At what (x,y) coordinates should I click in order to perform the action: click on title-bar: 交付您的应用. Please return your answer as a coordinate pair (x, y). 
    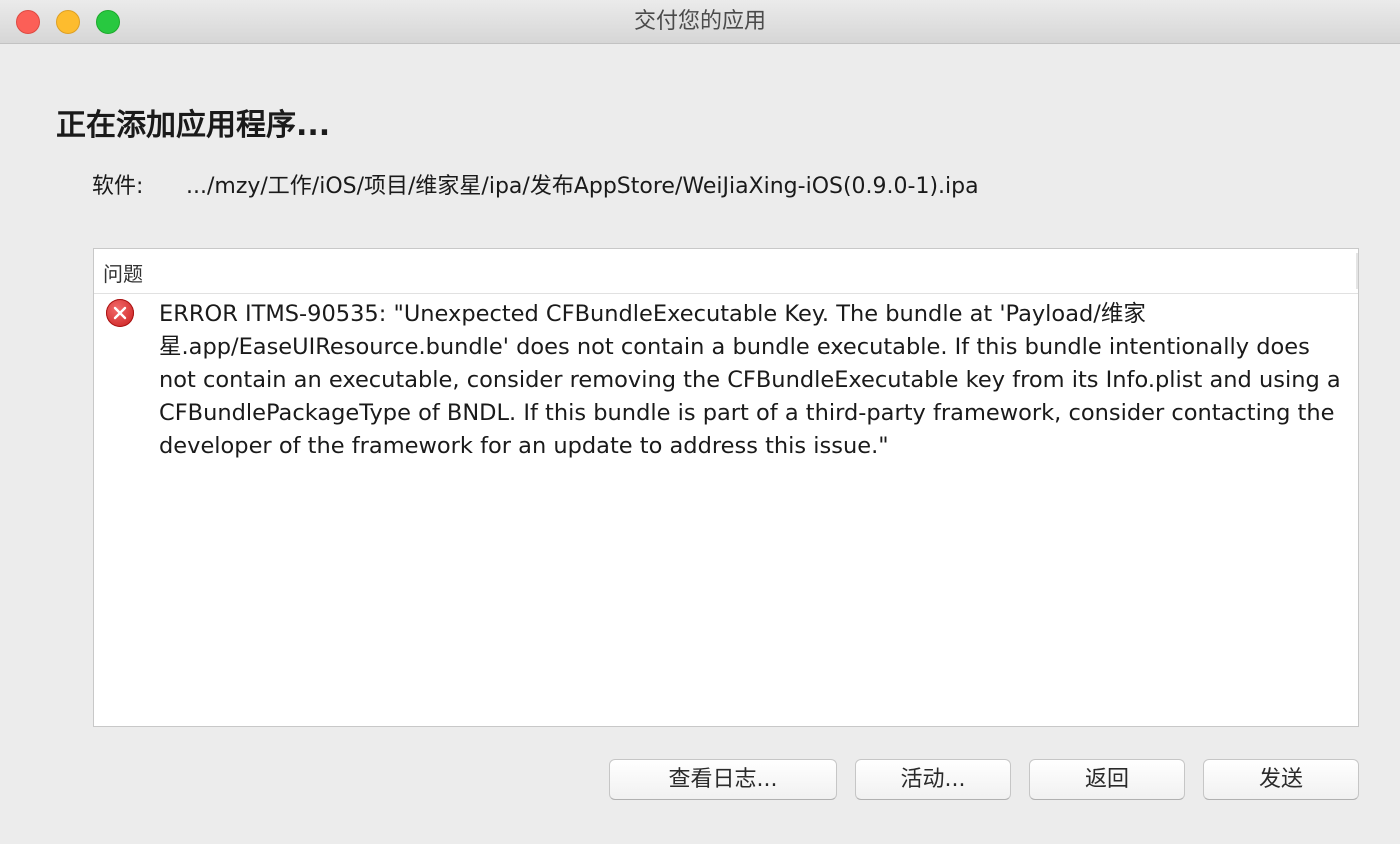
    Looking at the image, I should click on (700, 22).